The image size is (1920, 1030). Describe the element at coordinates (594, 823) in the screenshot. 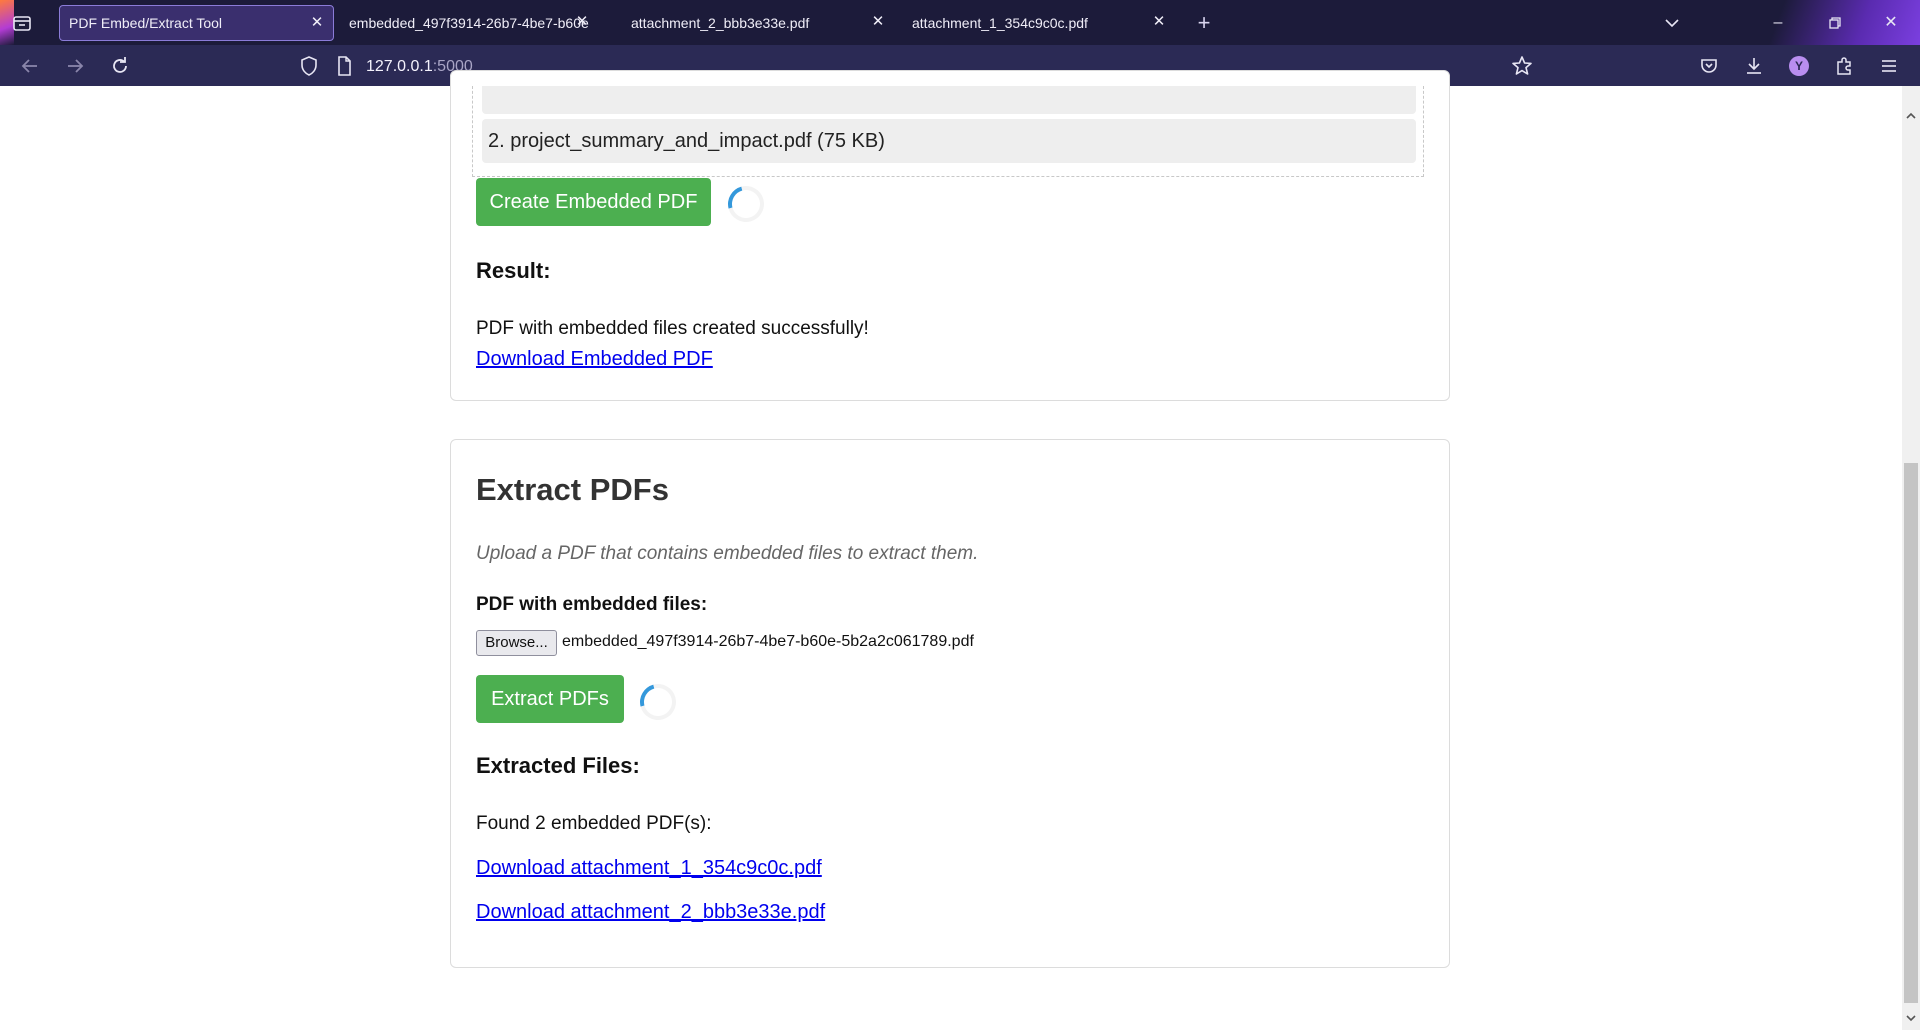

I see `found-message: Found 2 embedded PDF(s):` at that location.